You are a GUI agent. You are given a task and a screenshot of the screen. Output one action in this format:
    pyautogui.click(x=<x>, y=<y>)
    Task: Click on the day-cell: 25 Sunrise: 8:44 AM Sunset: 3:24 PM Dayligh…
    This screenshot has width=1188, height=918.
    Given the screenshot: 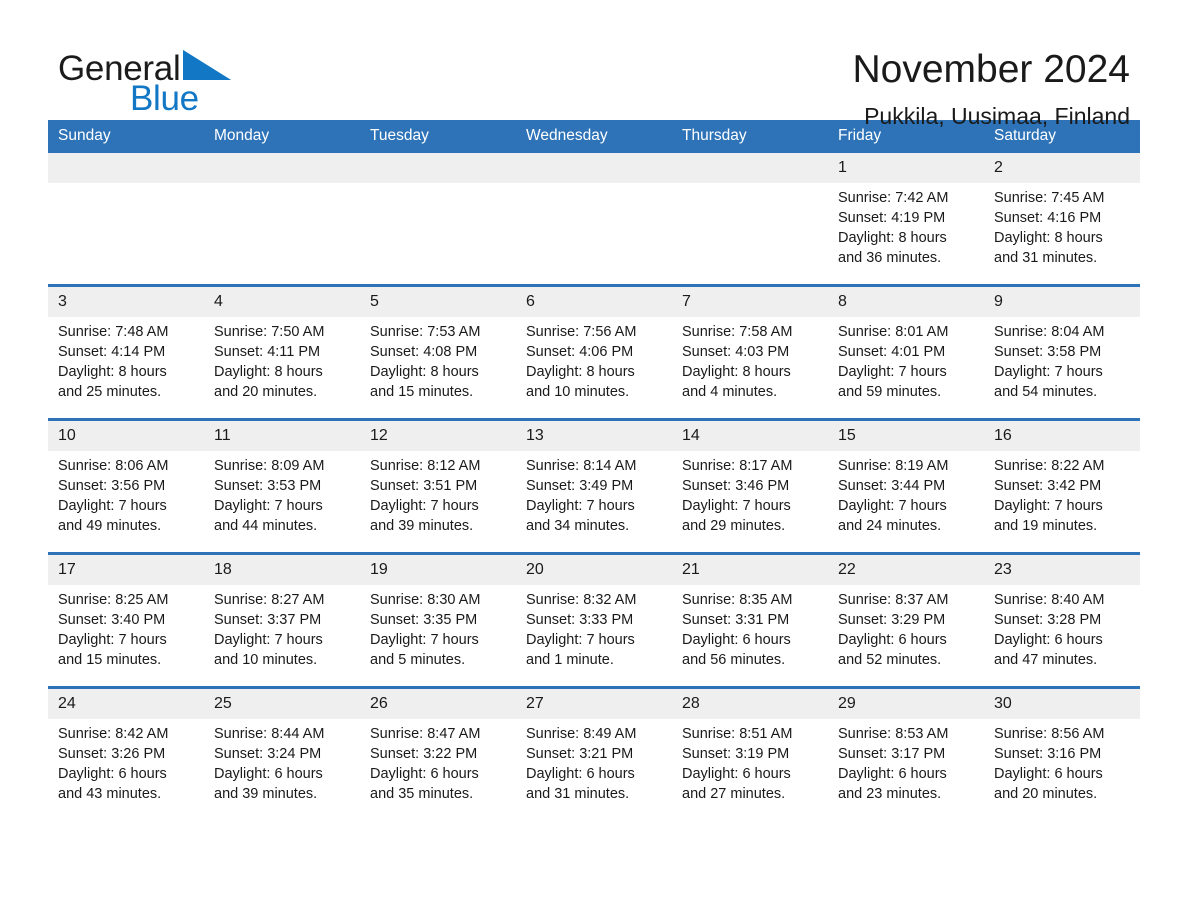 What is the action you would take?
    pyautogui.click(x=282, y=753)
    